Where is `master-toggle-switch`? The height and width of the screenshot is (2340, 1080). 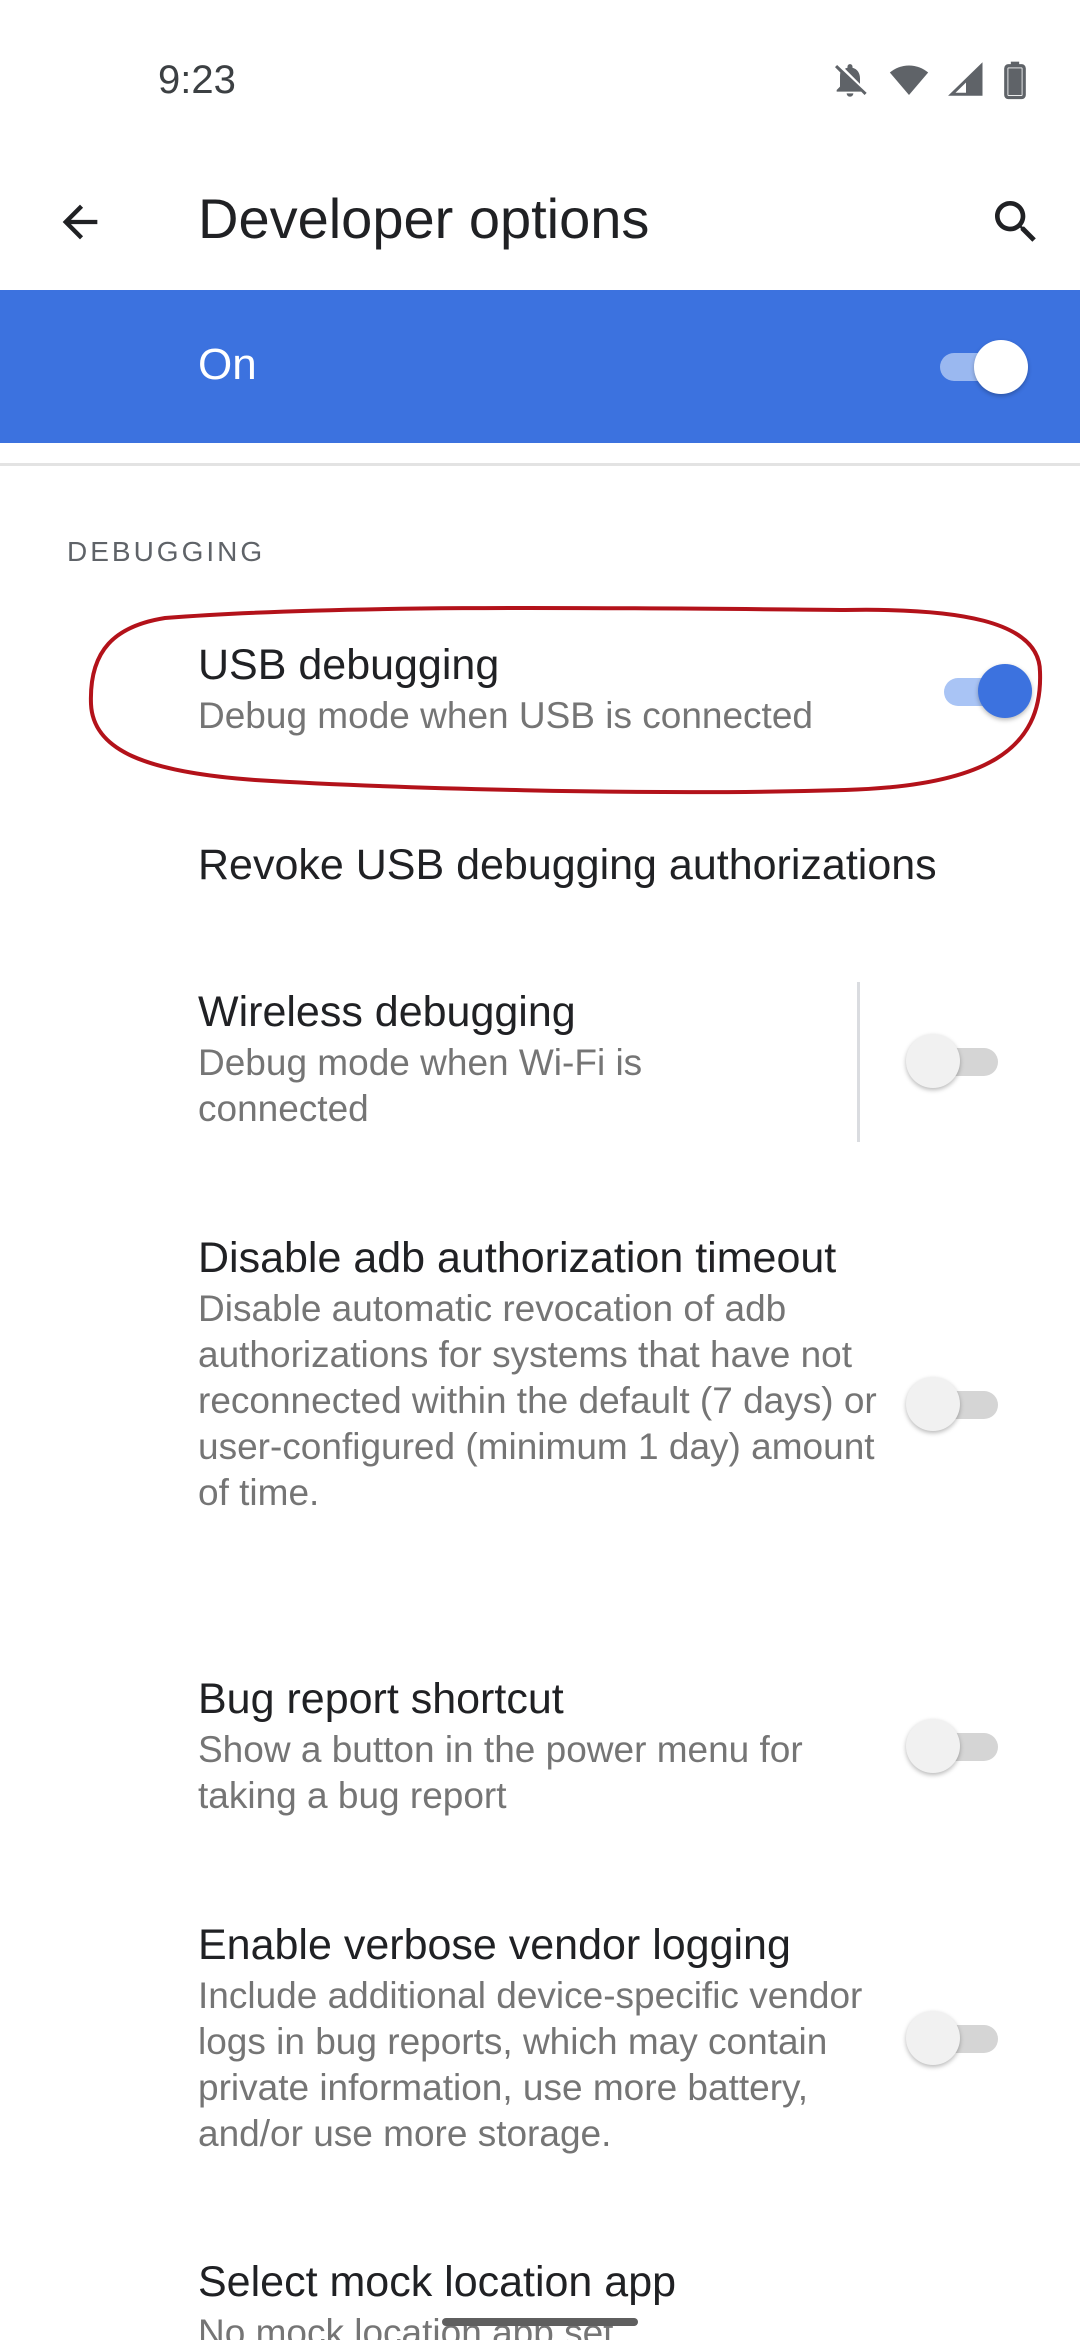
master-toggle-switch is located at coordinates (978, 366).